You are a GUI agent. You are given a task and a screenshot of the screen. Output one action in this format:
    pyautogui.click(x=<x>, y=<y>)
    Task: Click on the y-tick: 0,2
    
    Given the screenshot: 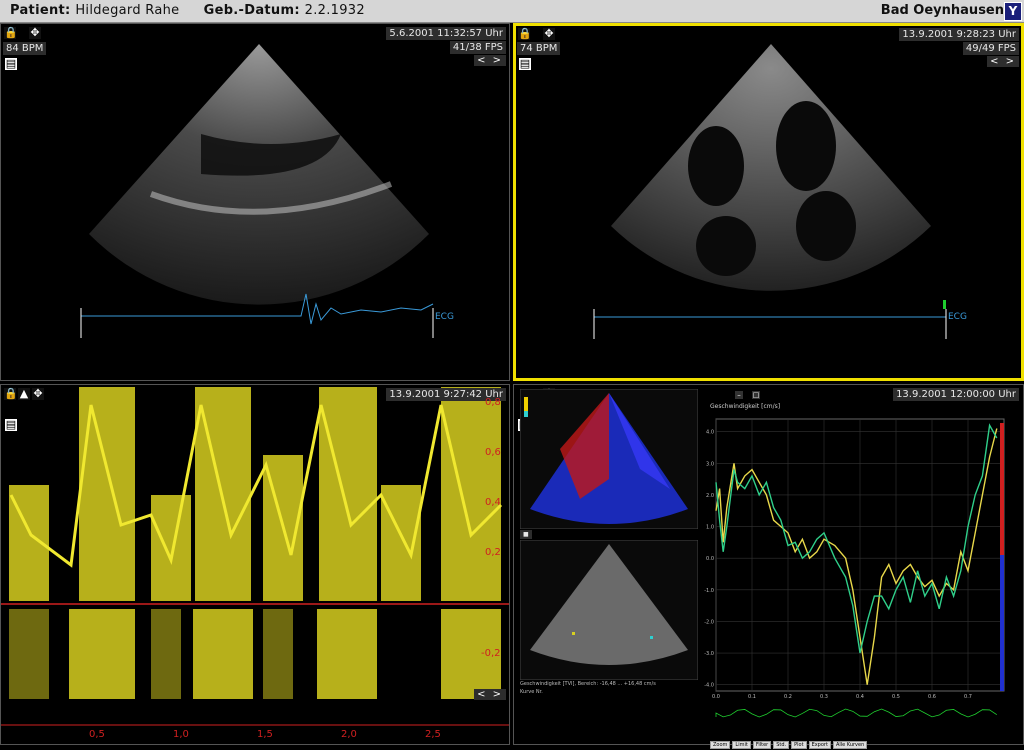 What is the action you would take?
    pyautogui.click(x=493, y=552)
    